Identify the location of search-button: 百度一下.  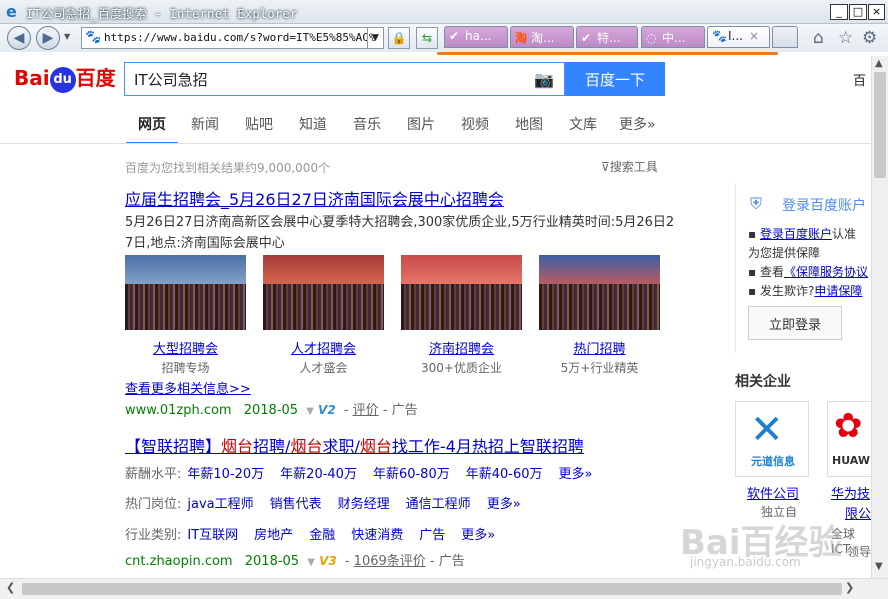
(615, 79).